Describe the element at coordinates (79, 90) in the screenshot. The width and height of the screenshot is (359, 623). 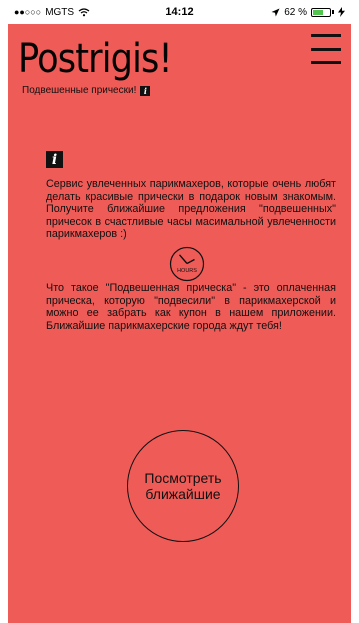
I see `subtitle: Подвешенные прически!` at that location.